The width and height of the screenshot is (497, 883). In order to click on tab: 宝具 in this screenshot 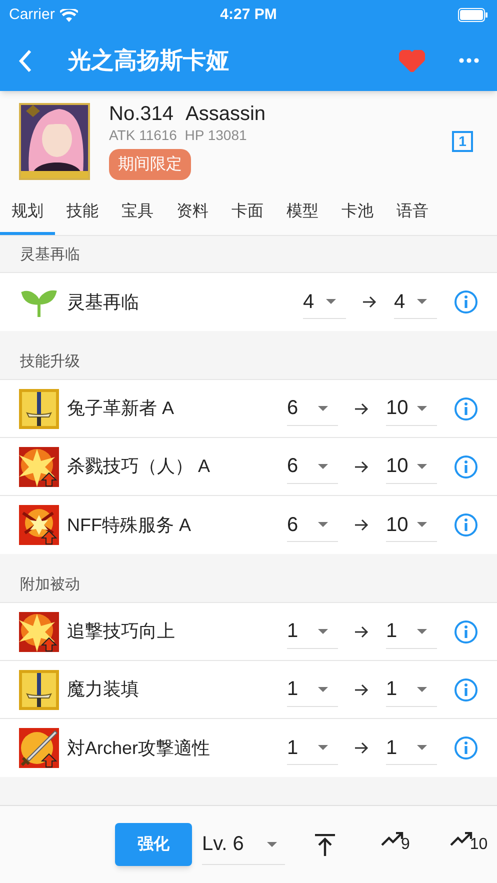, I will do `click(137, 213)`.